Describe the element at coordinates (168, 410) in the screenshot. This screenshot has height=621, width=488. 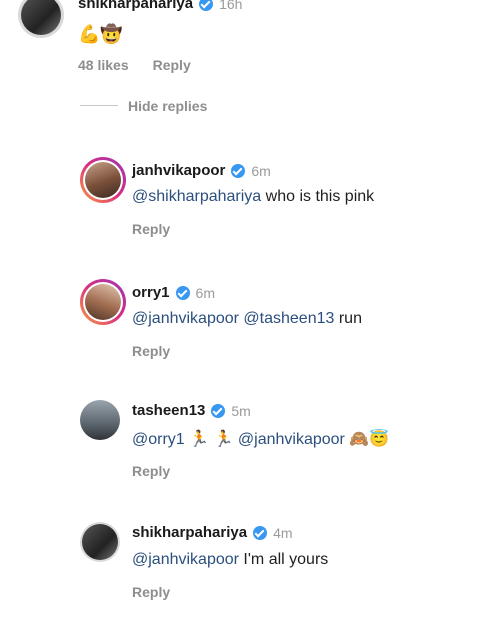
I see `comment-username: tasheen13` at that location.